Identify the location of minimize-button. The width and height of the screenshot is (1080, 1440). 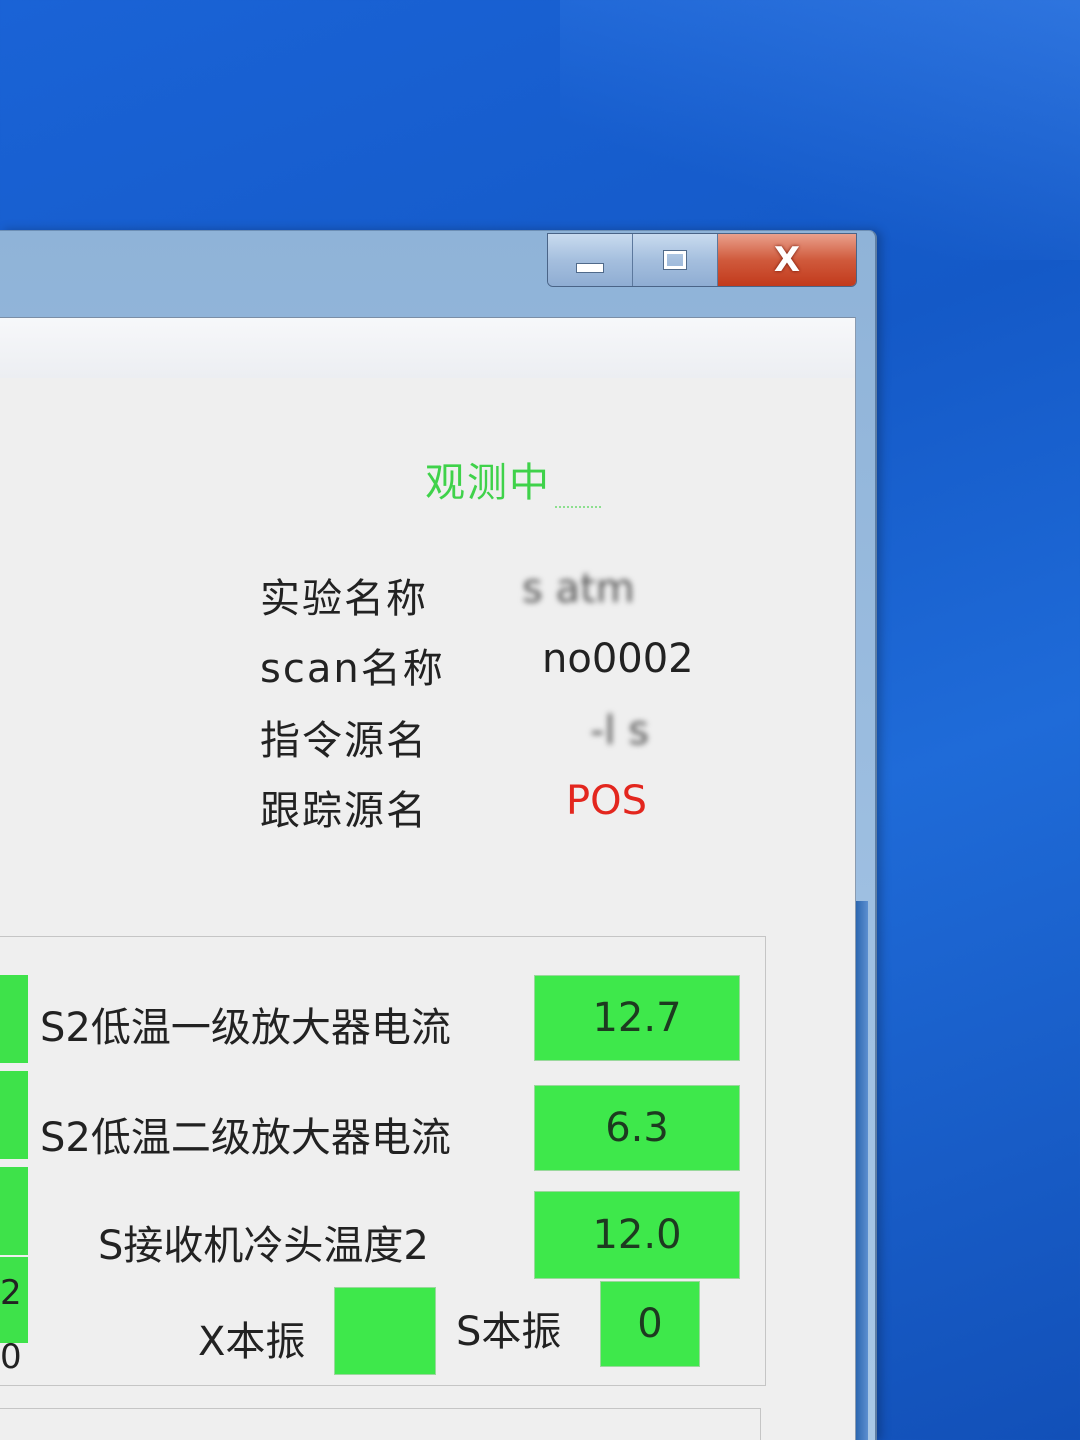
(590, 260).